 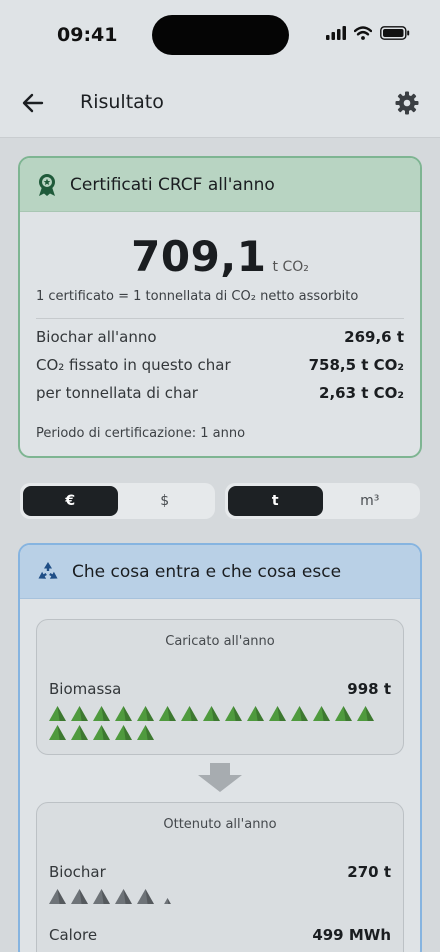 I want to click on biomass-label: Biomassa, so click(x=85, y=689).